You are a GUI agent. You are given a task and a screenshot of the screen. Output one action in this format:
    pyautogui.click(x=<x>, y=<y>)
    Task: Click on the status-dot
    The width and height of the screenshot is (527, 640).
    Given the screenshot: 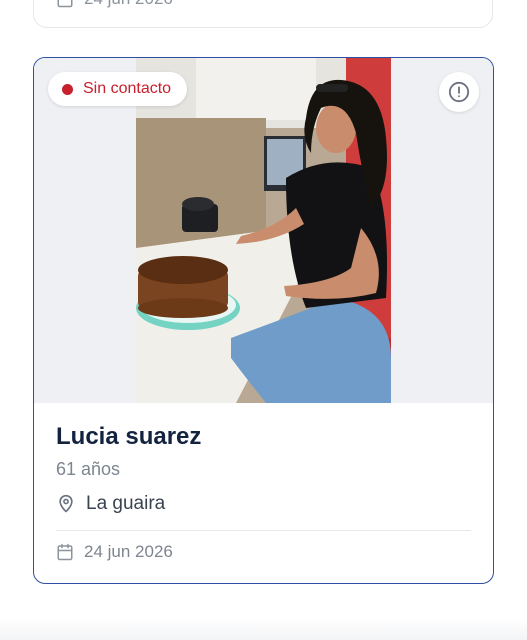 What is the action you would take?
    pyautogui.click(x=67, y=89)
    